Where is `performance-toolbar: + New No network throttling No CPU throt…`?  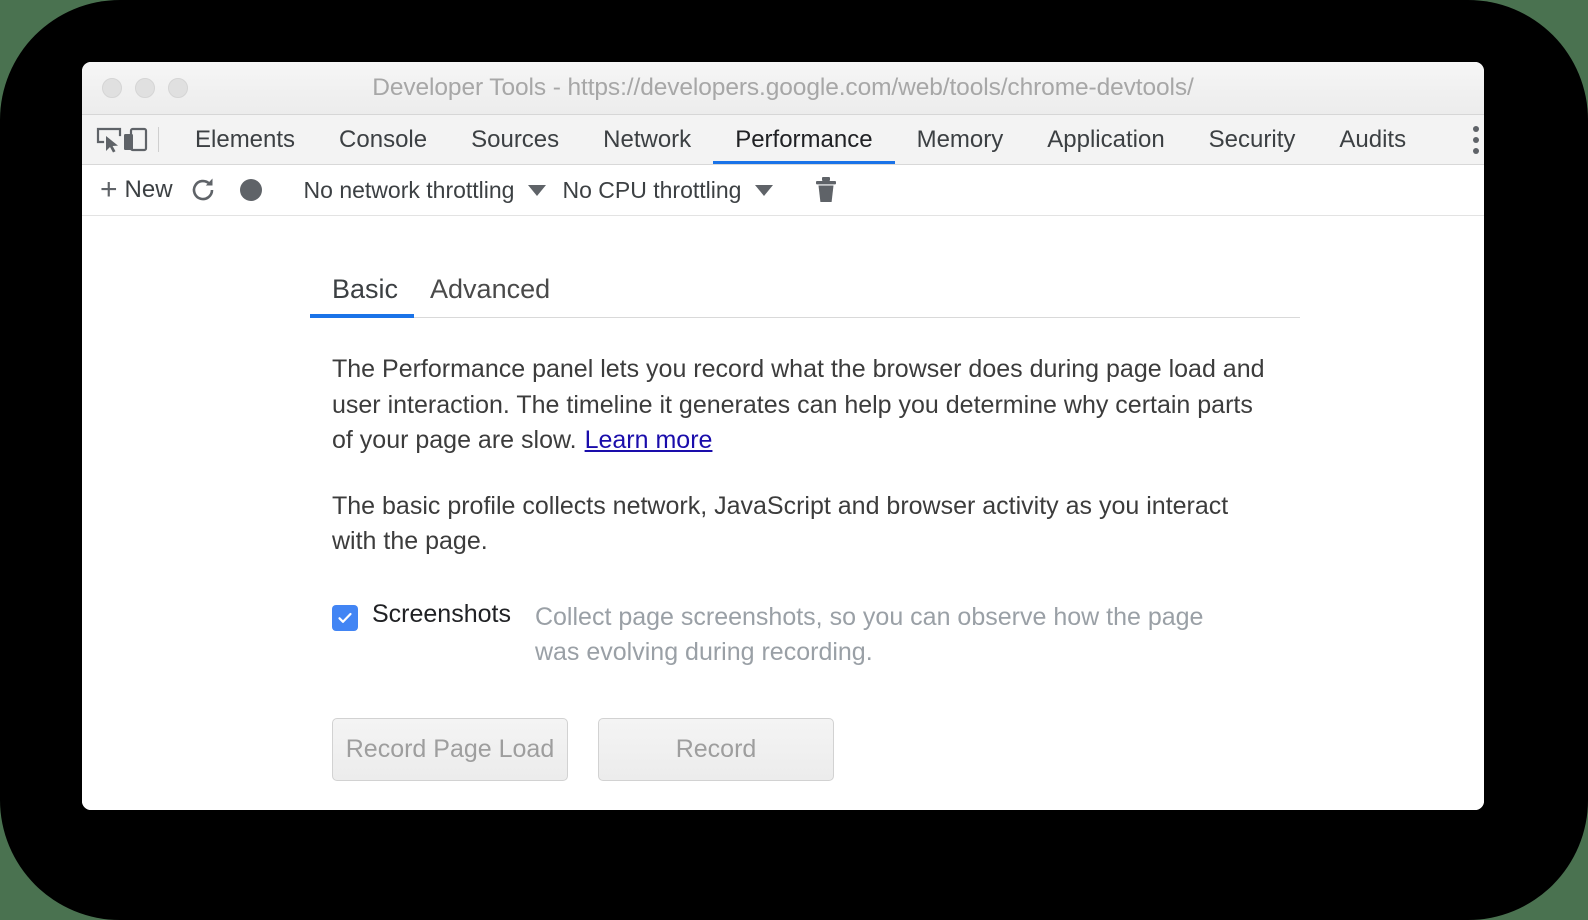 performance-toolbar: + New No network throttling No CPU throt… is located at coordinates (783, 190).